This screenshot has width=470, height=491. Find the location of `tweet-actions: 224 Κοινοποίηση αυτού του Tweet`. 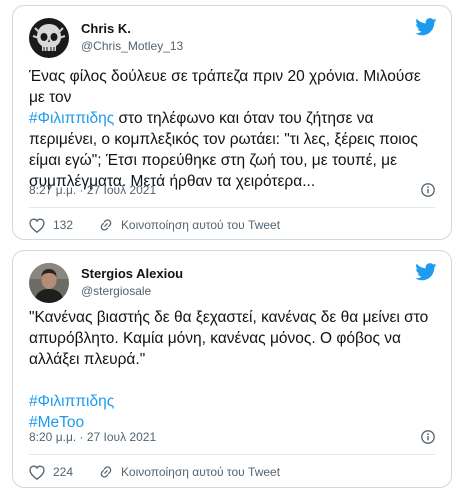

tweet-actions: 224 Κοινοποίηση αυτού του Tweet is located at coordinates (232, 472).